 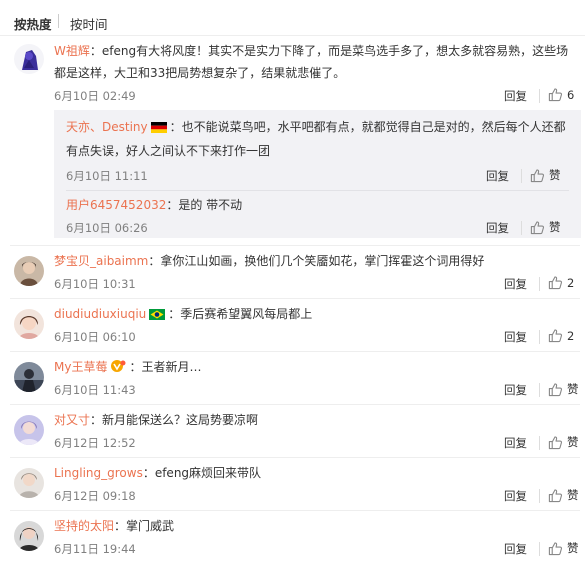 What do you see at coordinates (72, 420) in the screenshot?
I see `comment-username: 对又寸` at bounding box center [72, 420].